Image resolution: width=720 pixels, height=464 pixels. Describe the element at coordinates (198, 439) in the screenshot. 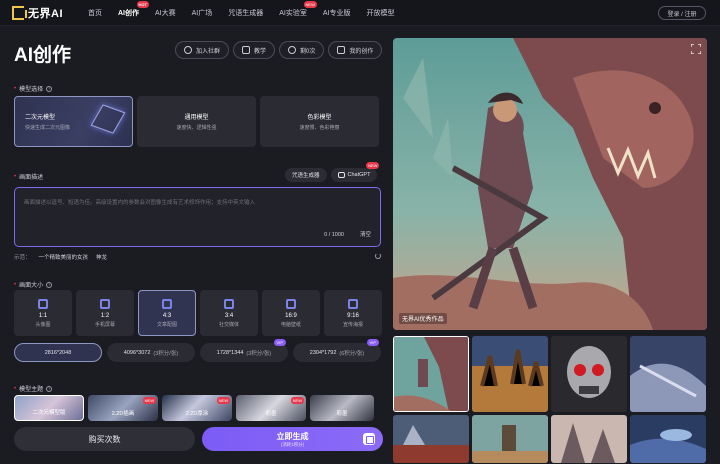

I see `bottom-bar: 购买次数 立即生成 (消耗1积分)` at that location.